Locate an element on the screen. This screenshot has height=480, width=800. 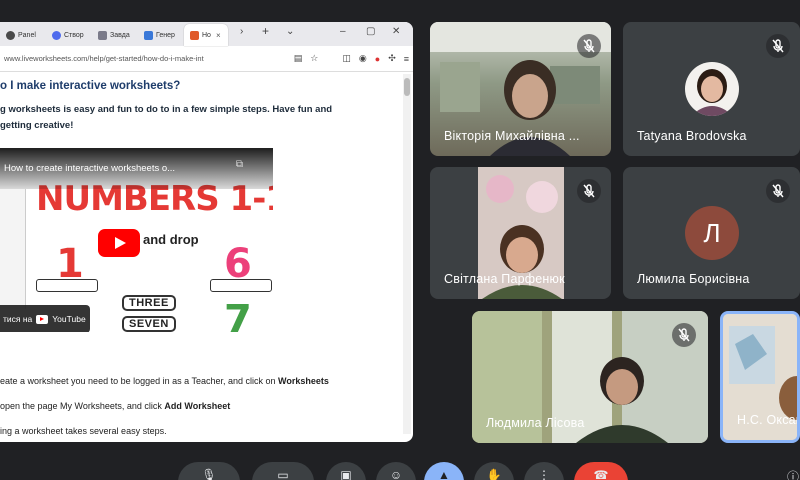
participant-tile-4: Л Люмила Борисівна is located at coordinates (711, 233).